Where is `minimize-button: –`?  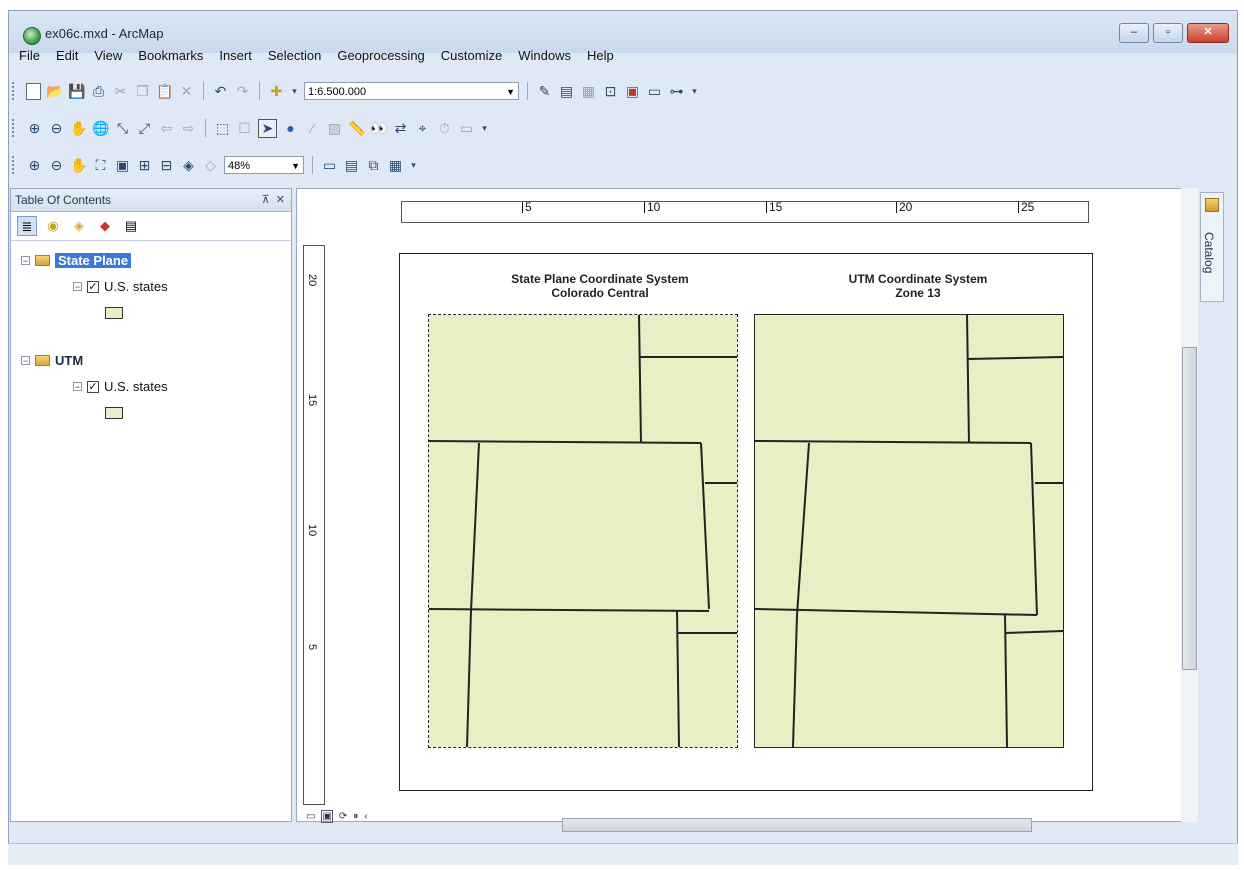
minimize-button: – is located at coordinates (1134, 33).